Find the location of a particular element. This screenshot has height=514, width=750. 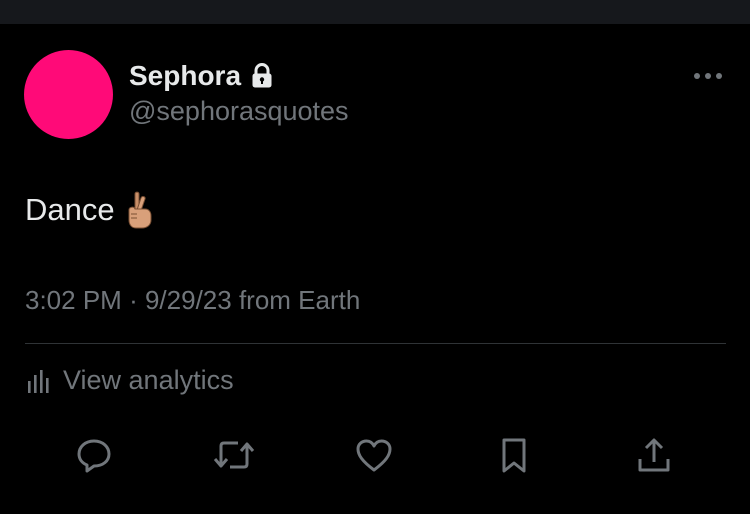

tweet-source: from Earth is located at coordinates (299, 300).